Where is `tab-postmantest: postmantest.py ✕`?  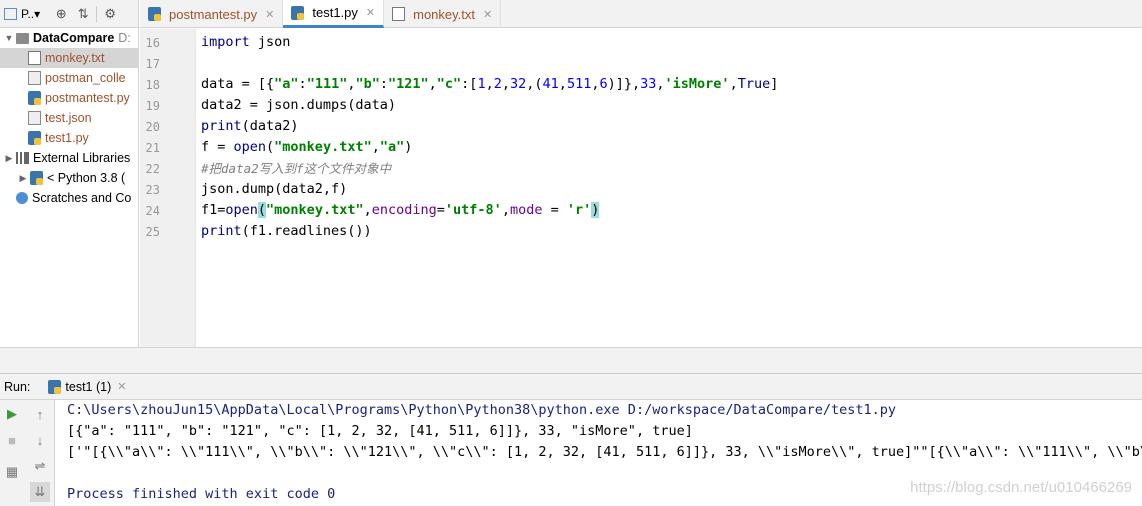 tab-postmantest: postmantest.py ✕ is located at coordinates (212, 14).